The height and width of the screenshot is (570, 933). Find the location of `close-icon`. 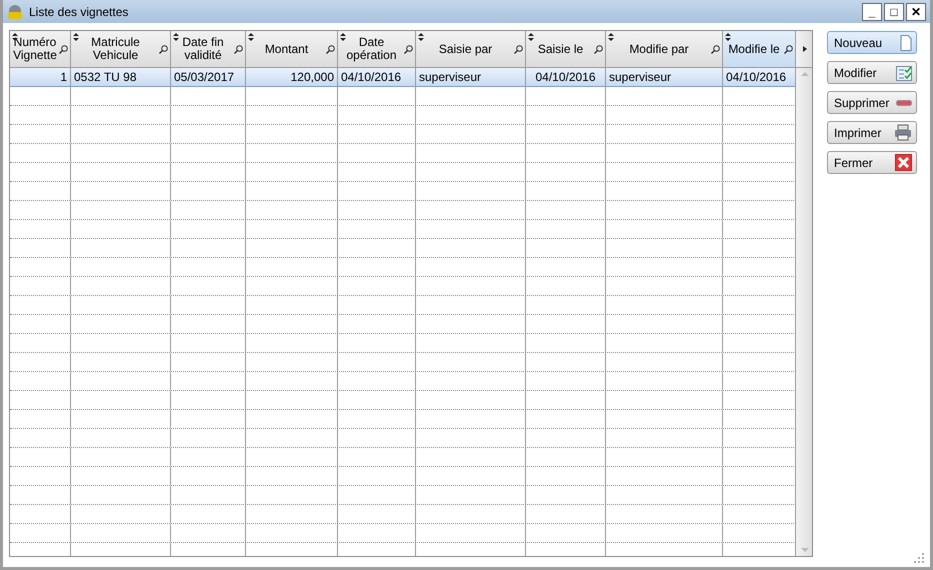

close-icon is located at coordinates (903, 162).